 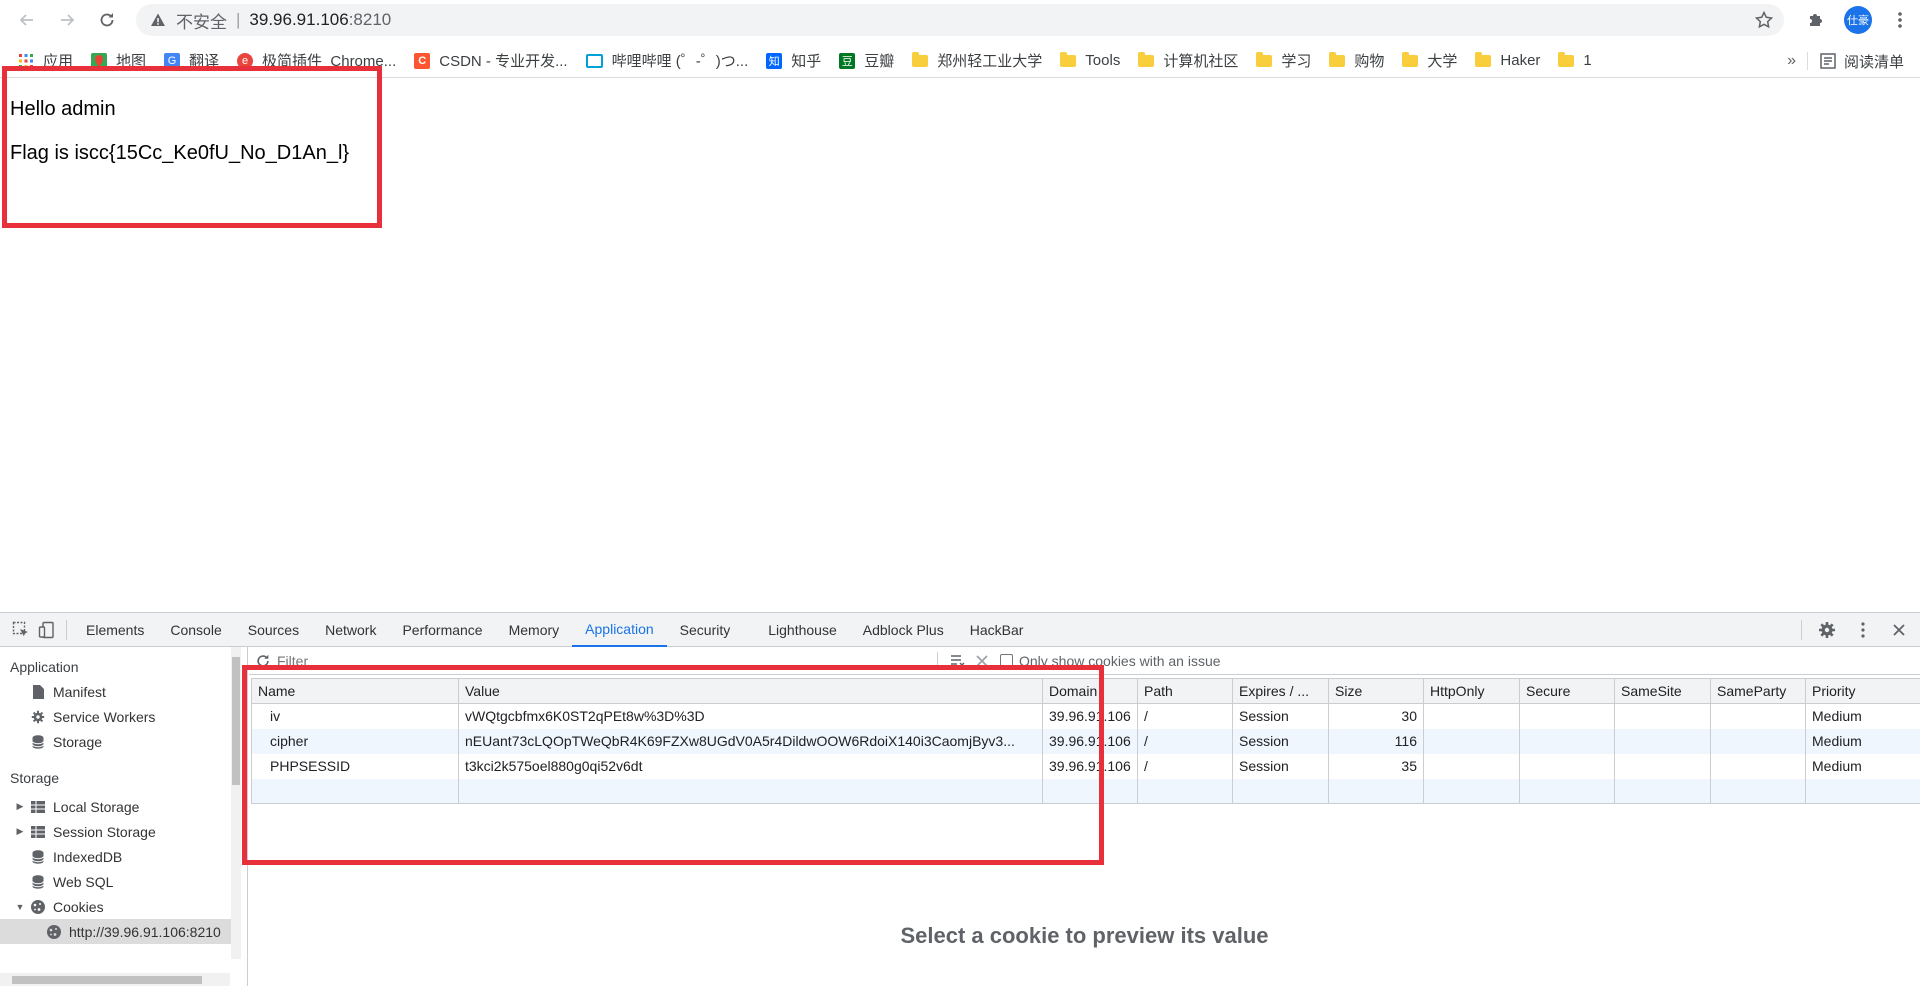 I want to click on sidebar-item-storage-overview: Storage, so click(x=123, y=741).